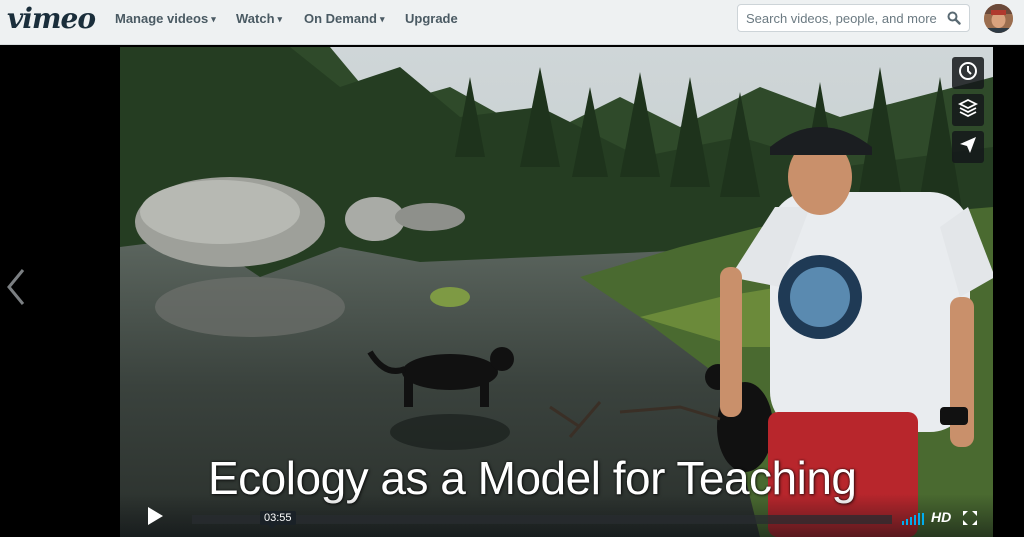 The height and width of the screenshot is (537, 1024). Describe the element at coordinates (954, 20) in the screenshot. I see `search-icon` at that location.